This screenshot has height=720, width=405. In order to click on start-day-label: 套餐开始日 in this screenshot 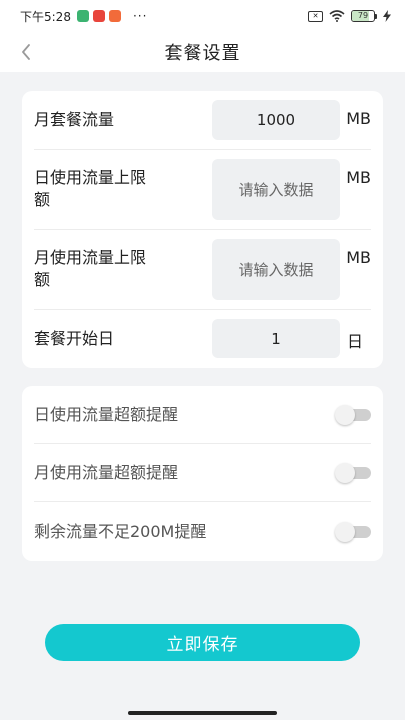, I will do `click(74, 338)`.